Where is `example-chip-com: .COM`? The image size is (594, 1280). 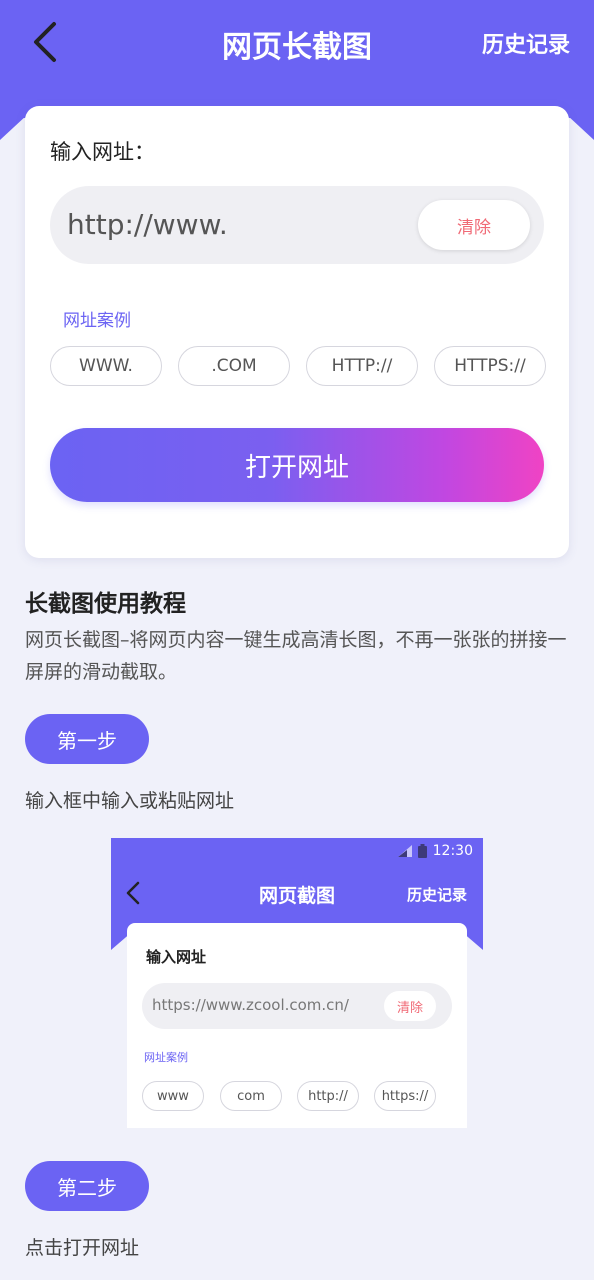 example-chip-com: .COM is located at coordinates (234, 366).